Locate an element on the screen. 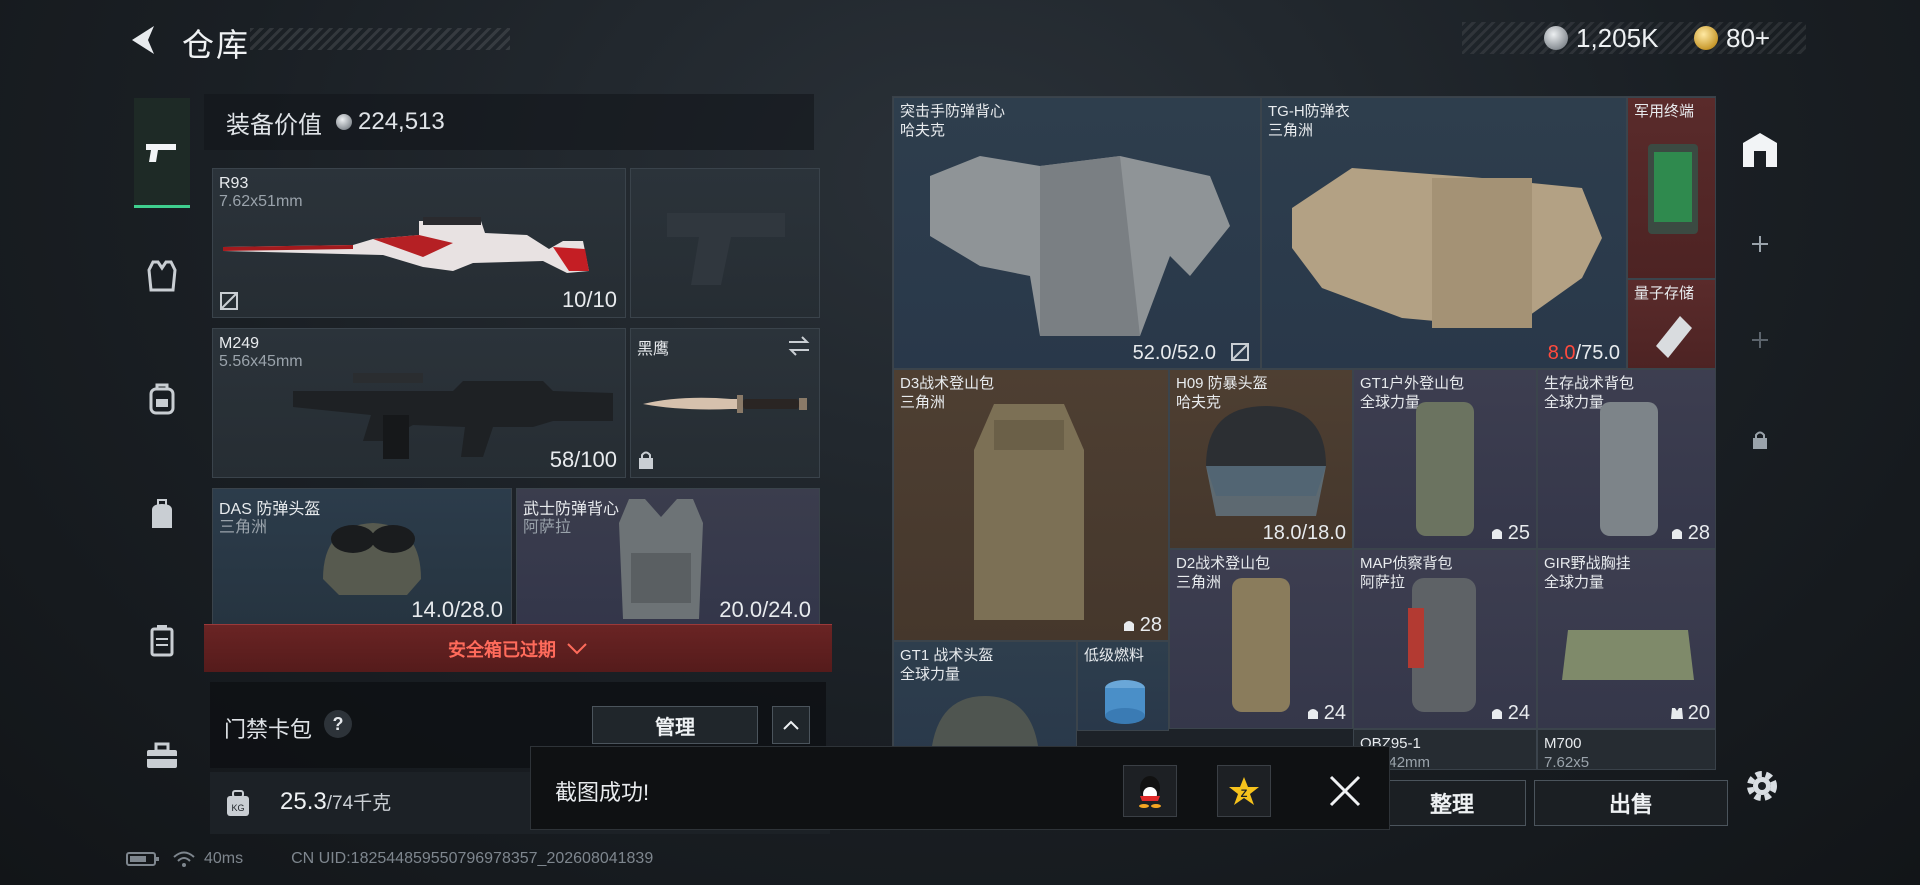 This screenshot has height=885, width=1920. gold-currency: 80+ is located at coordinates (1732, 38).